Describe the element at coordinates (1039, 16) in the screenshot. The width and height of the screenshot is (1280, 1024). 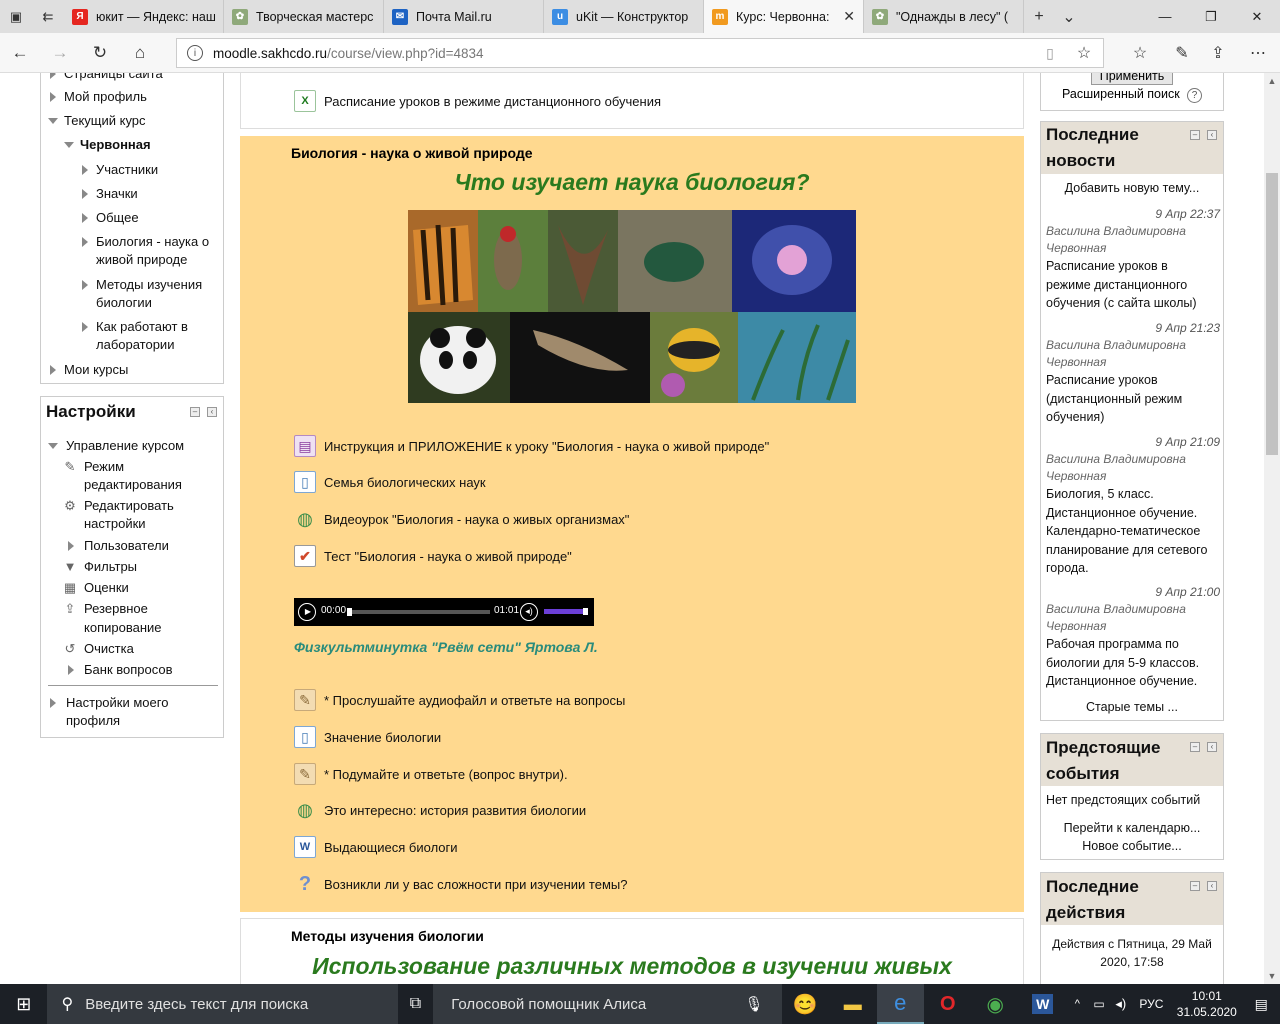
I see `new-tab-button: +` at that location.